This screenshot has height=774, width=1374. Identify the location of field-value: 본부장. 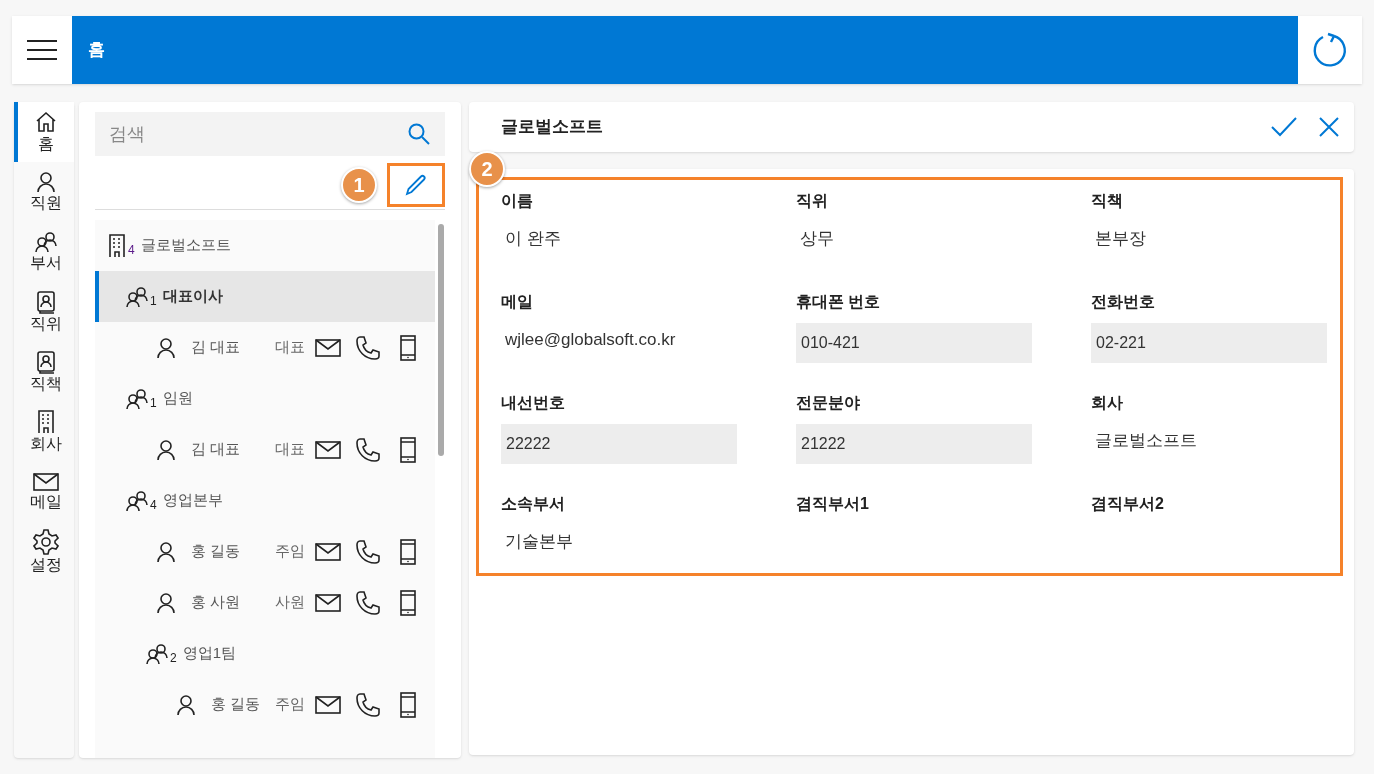
(1120, 239).